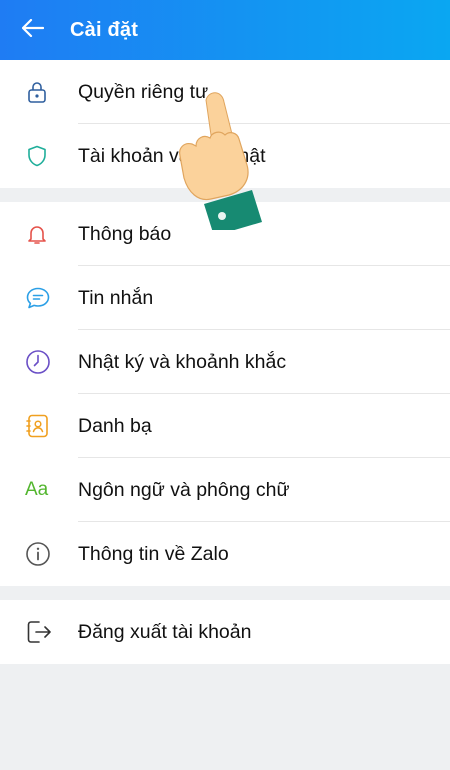  I want to click on setting-item-language-font: Aa Ngôn ngữ và phông chữ, so click(225, 490).